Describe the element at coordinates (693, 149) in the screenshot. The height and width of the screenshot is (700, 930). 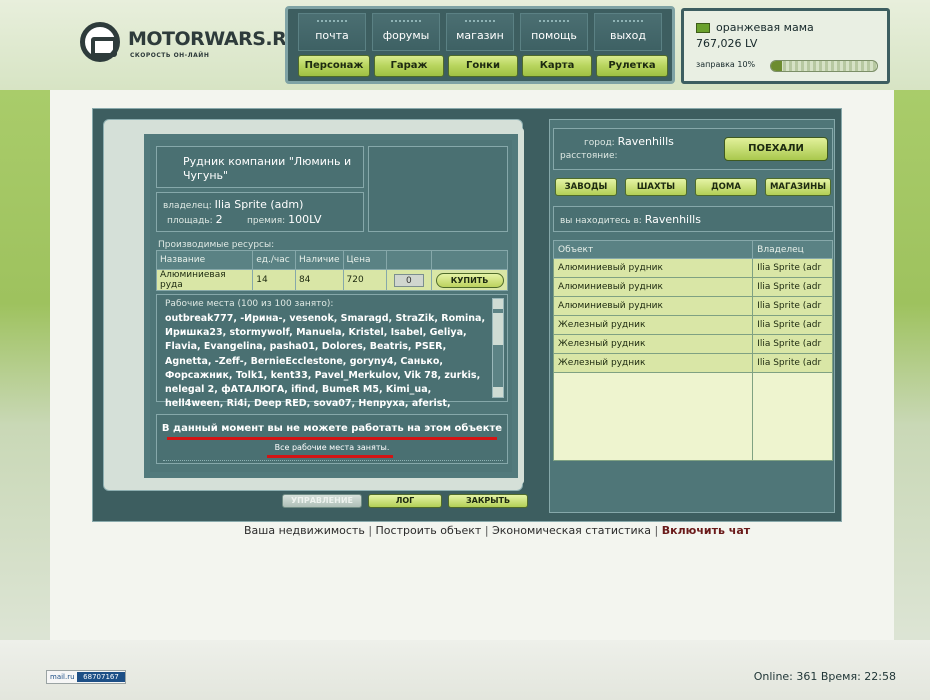
I see `city-info-box: город: Ravenhills расстояние: ПОЕХАЛИ` at that location.